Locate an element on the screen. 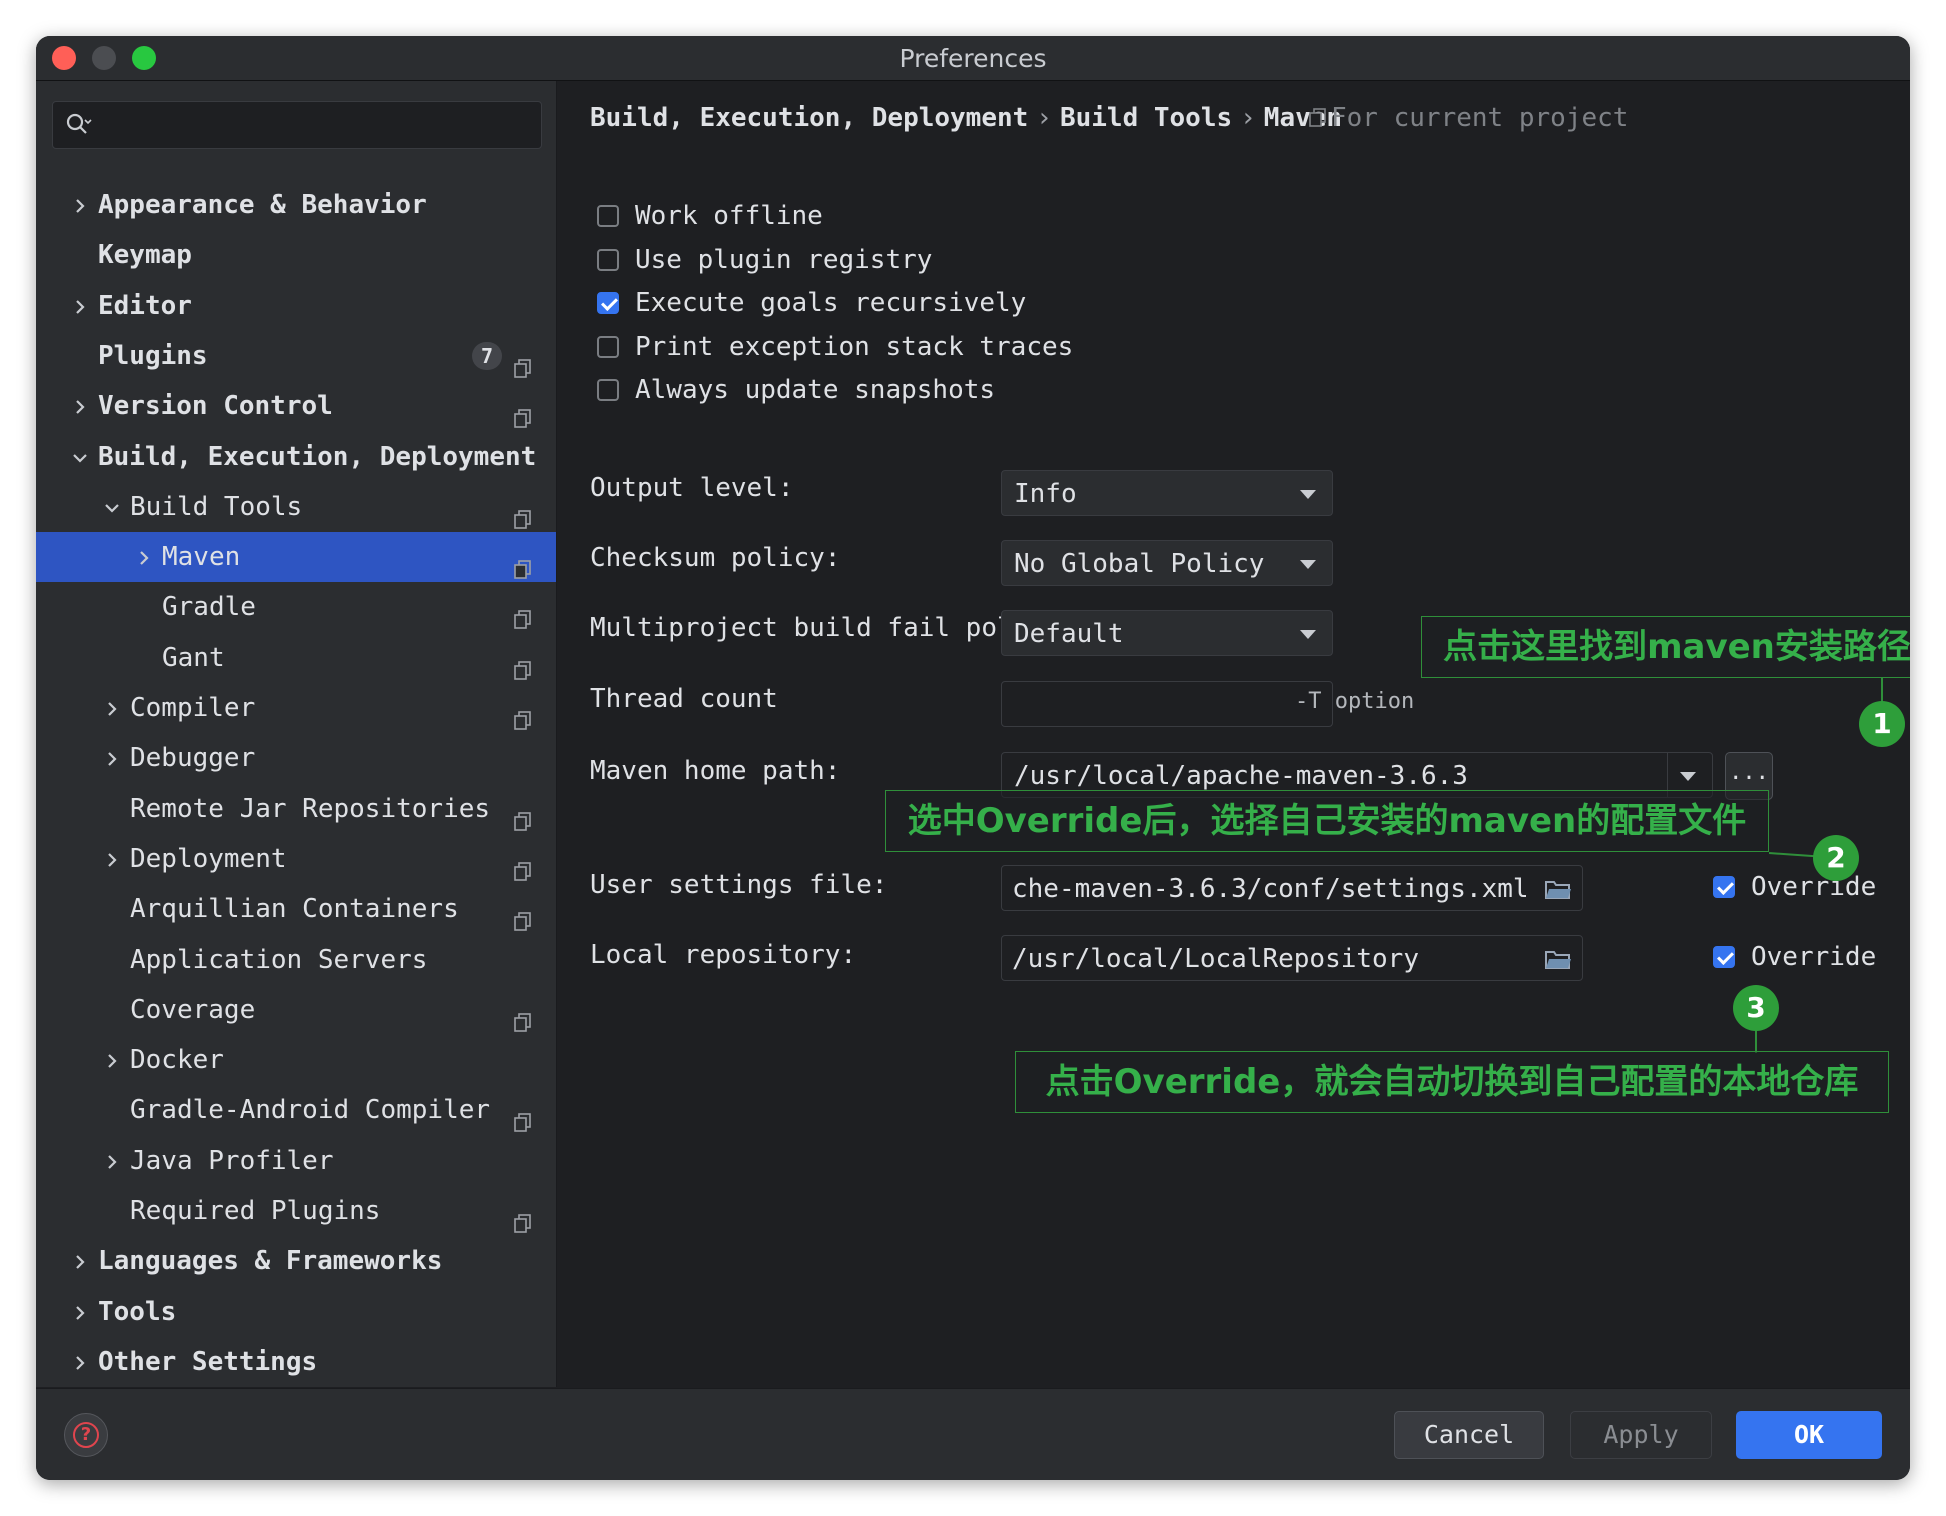  sidebar-item-label: Version Control is located at coordinates (215, 406).